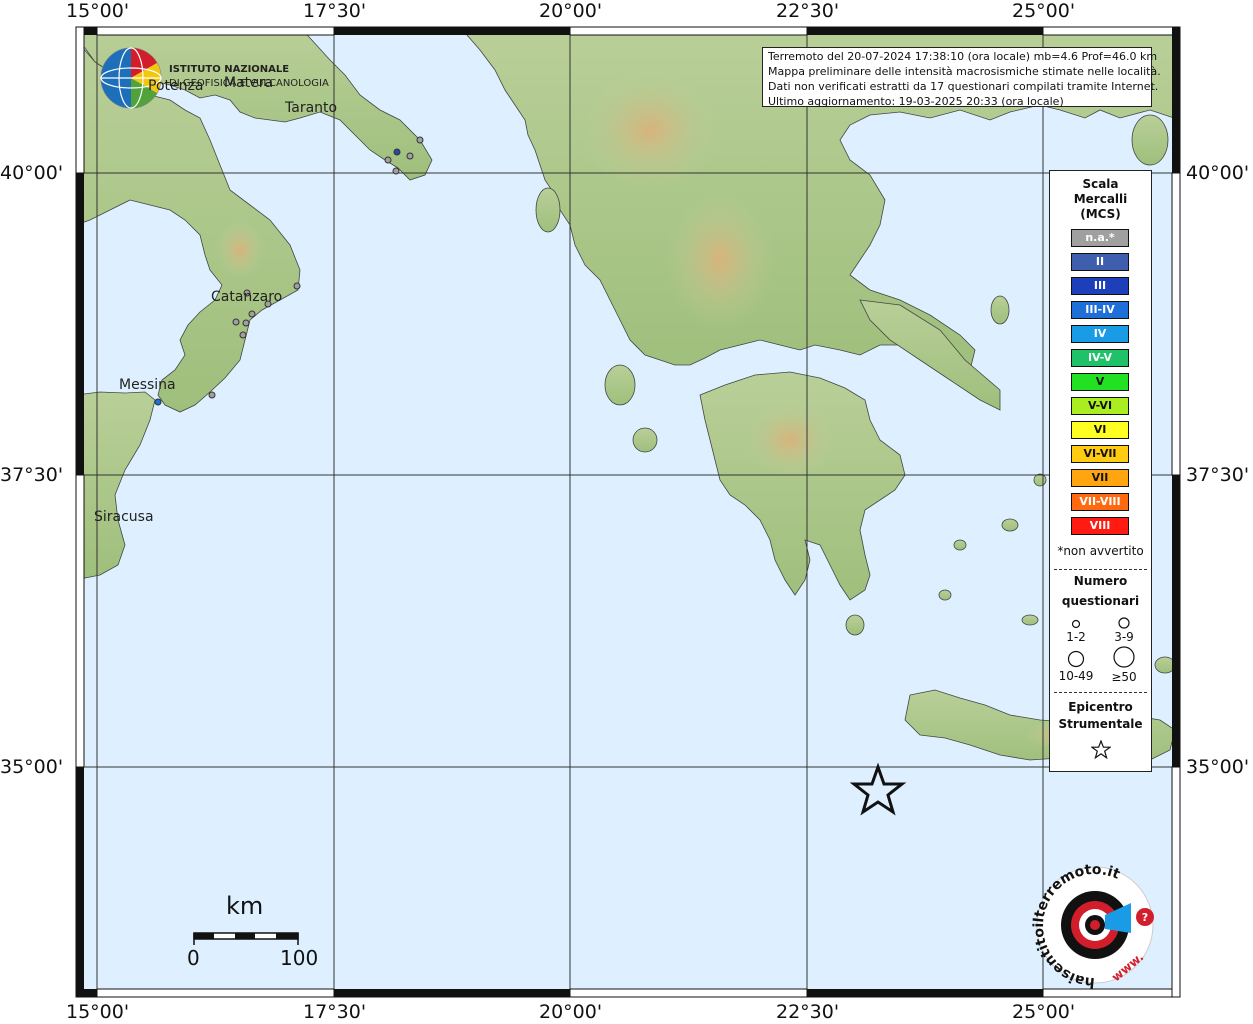  I want to click on brand-text: haisentitoilterremoto.it, so click(1077, 926).